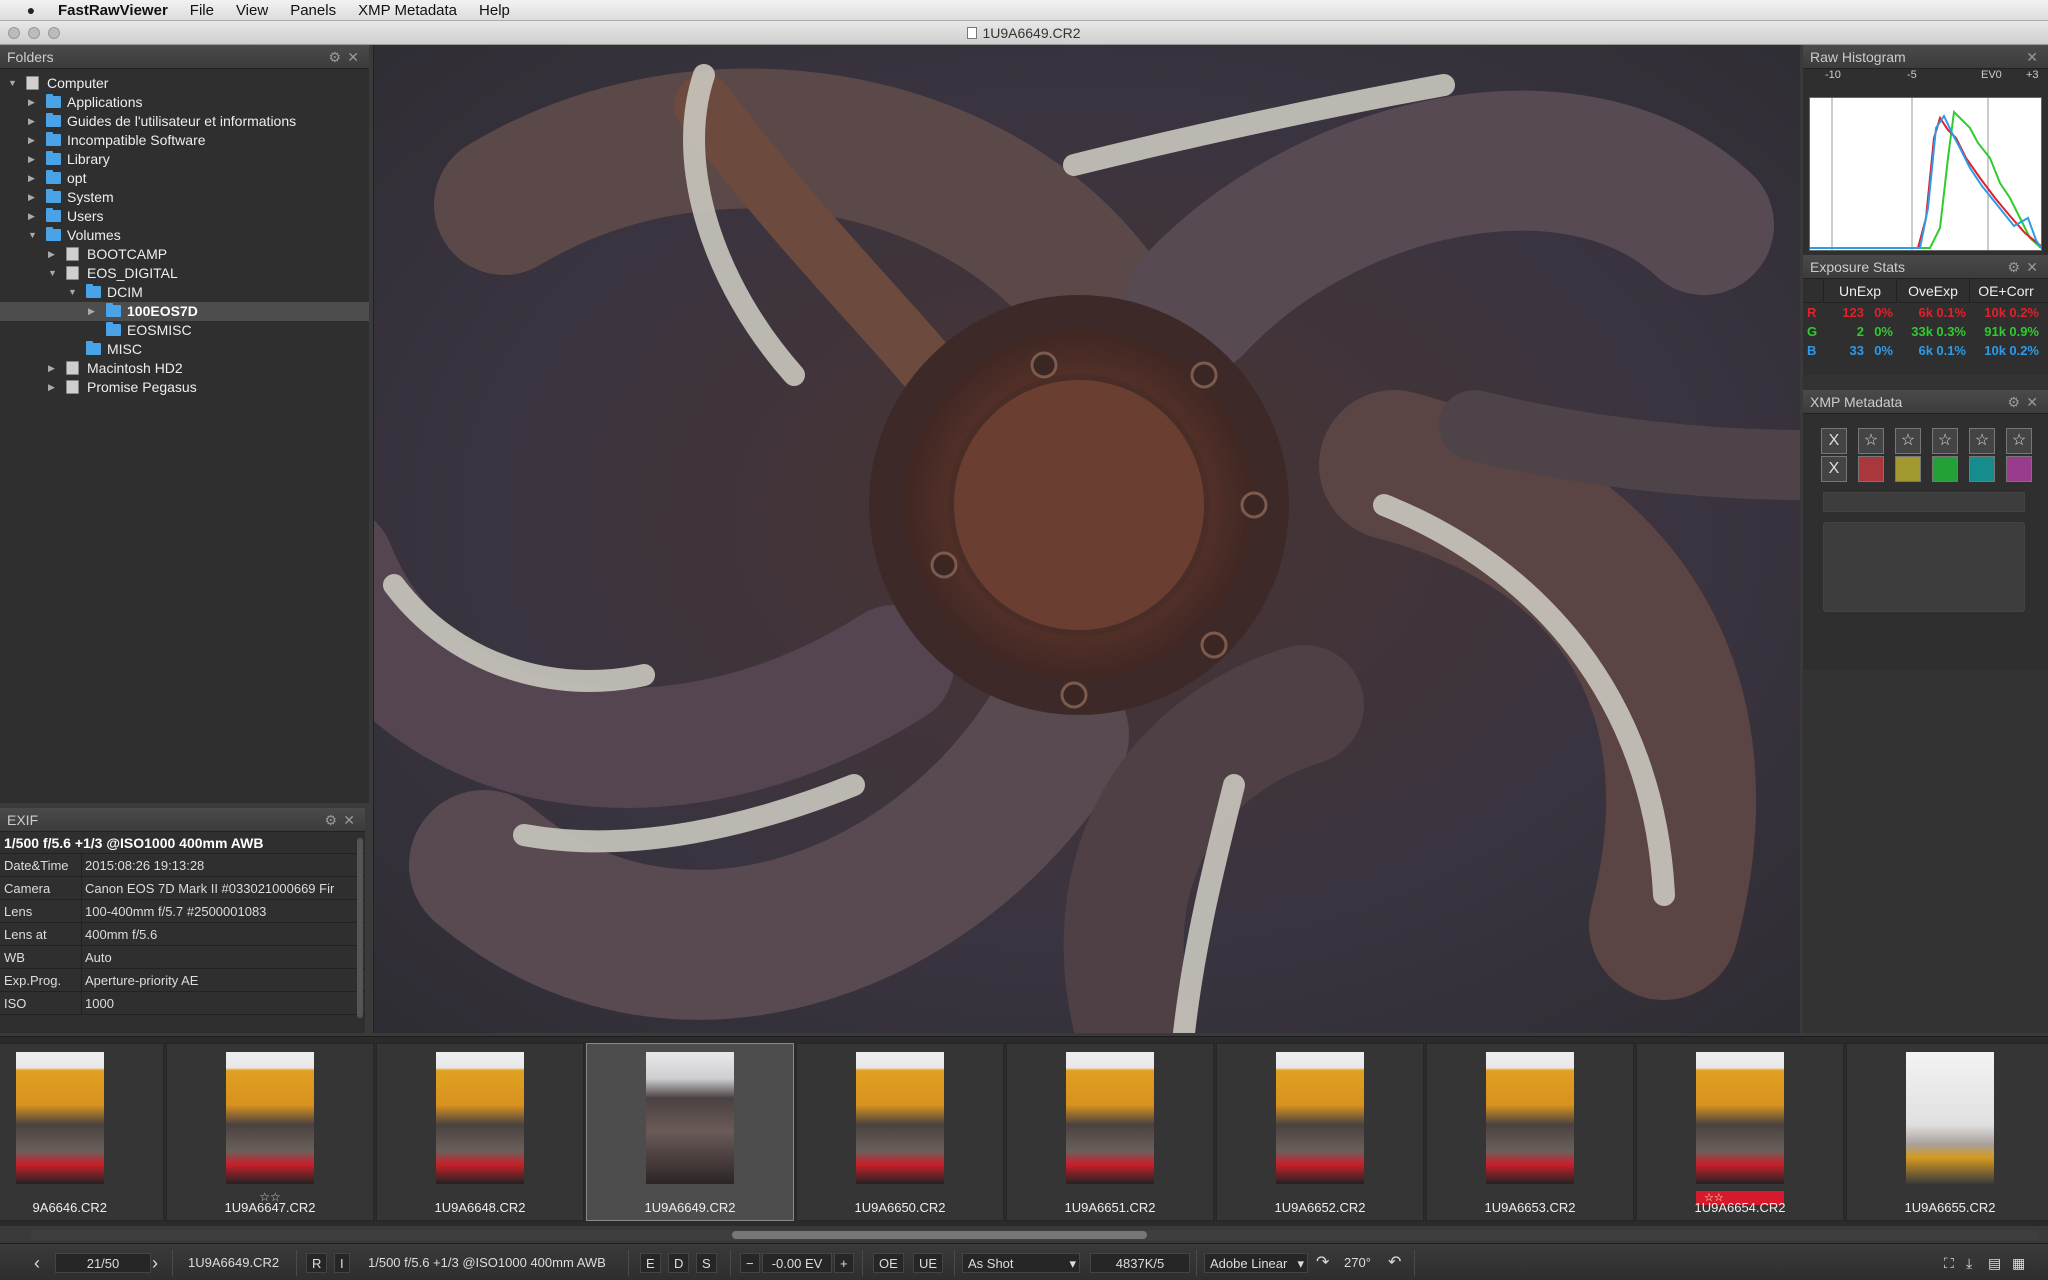  What do you see at coordinates (1740, 1132) in the screenshot?
I see `filmstrip-thumbnail: ☆☆ 1U9A6654.CR2` at bounding box center [1740, 1132].